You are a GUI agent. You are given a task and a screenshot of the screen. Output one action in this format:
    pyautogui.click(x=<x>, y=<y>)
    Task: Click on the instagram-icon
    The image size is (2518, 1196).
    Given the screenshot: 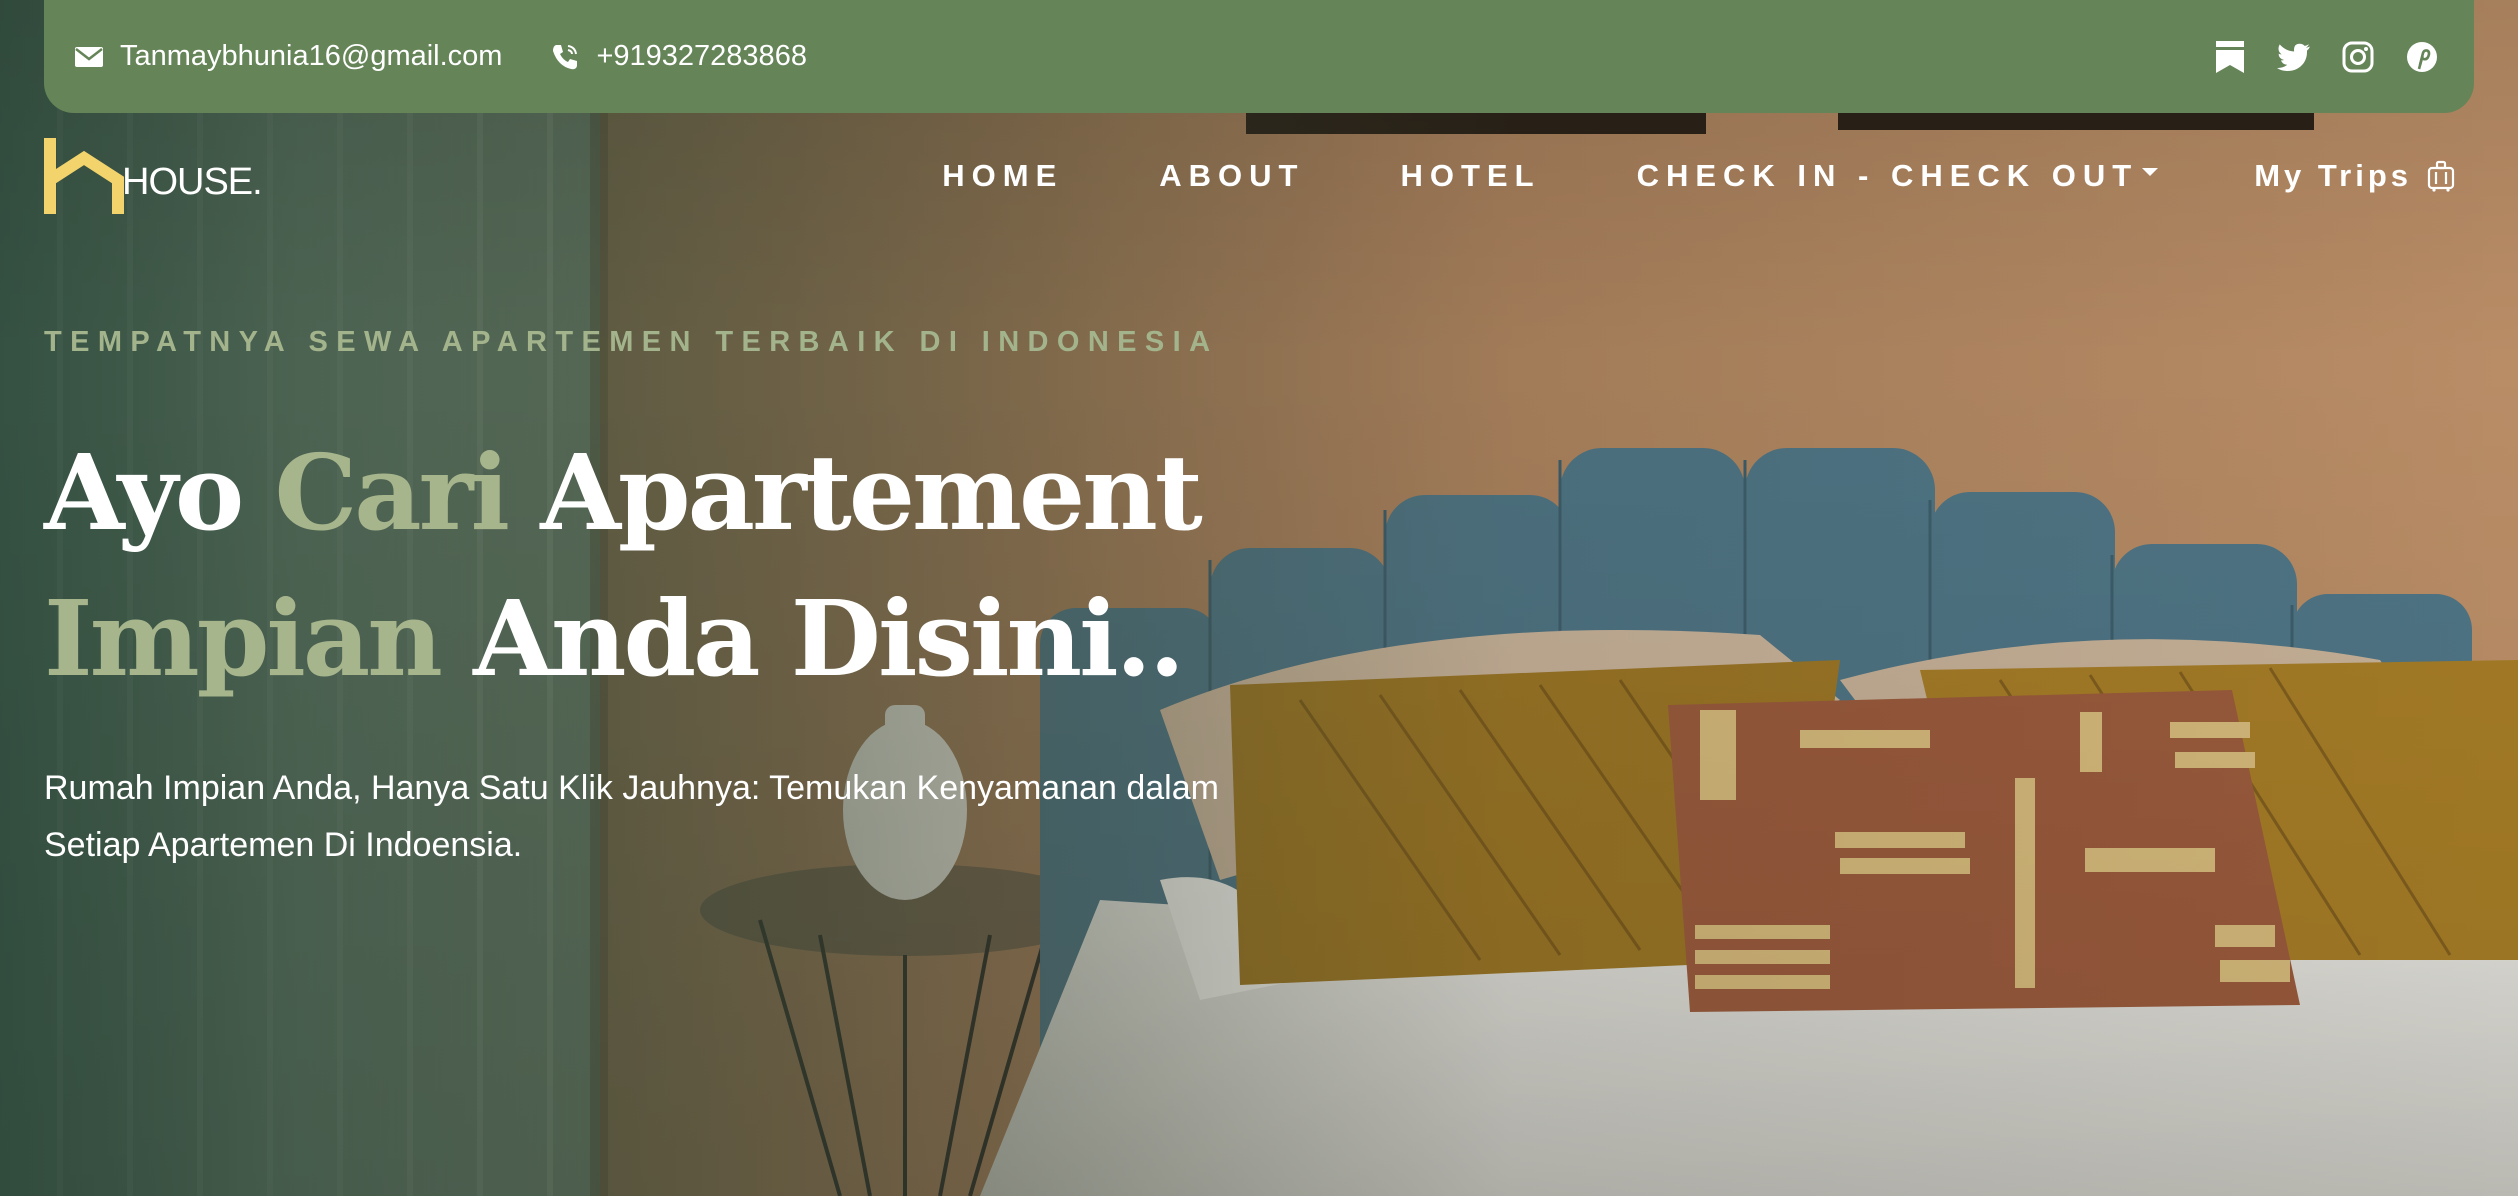 What is the action you would take?
    pyautogui.click(x=2358, y=57)
    